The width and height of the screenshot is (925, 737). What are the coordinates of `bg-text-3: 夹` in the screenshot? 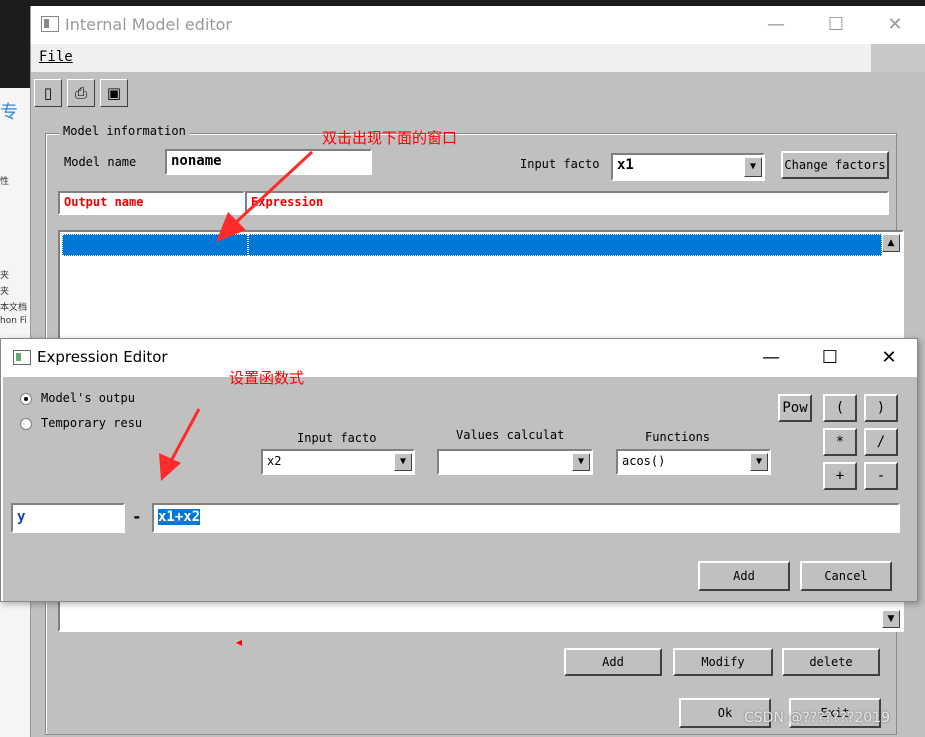 It's located at (5, 276).